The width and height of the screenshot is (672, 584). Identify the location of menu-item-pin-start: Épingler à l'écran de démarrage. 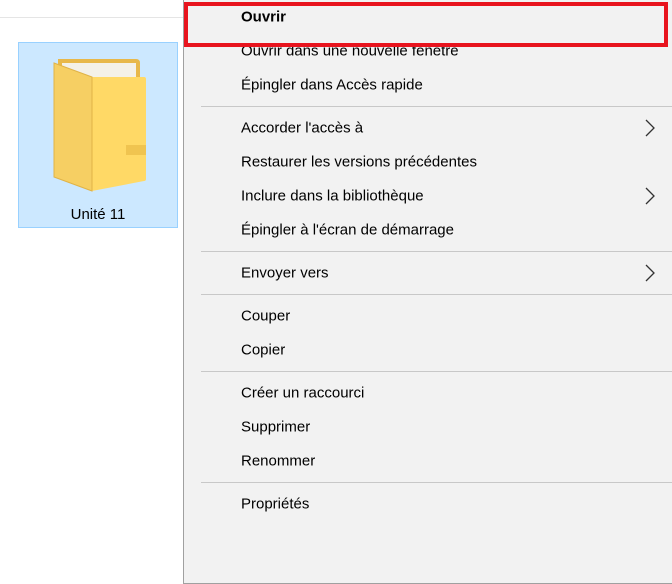
(428, 230).